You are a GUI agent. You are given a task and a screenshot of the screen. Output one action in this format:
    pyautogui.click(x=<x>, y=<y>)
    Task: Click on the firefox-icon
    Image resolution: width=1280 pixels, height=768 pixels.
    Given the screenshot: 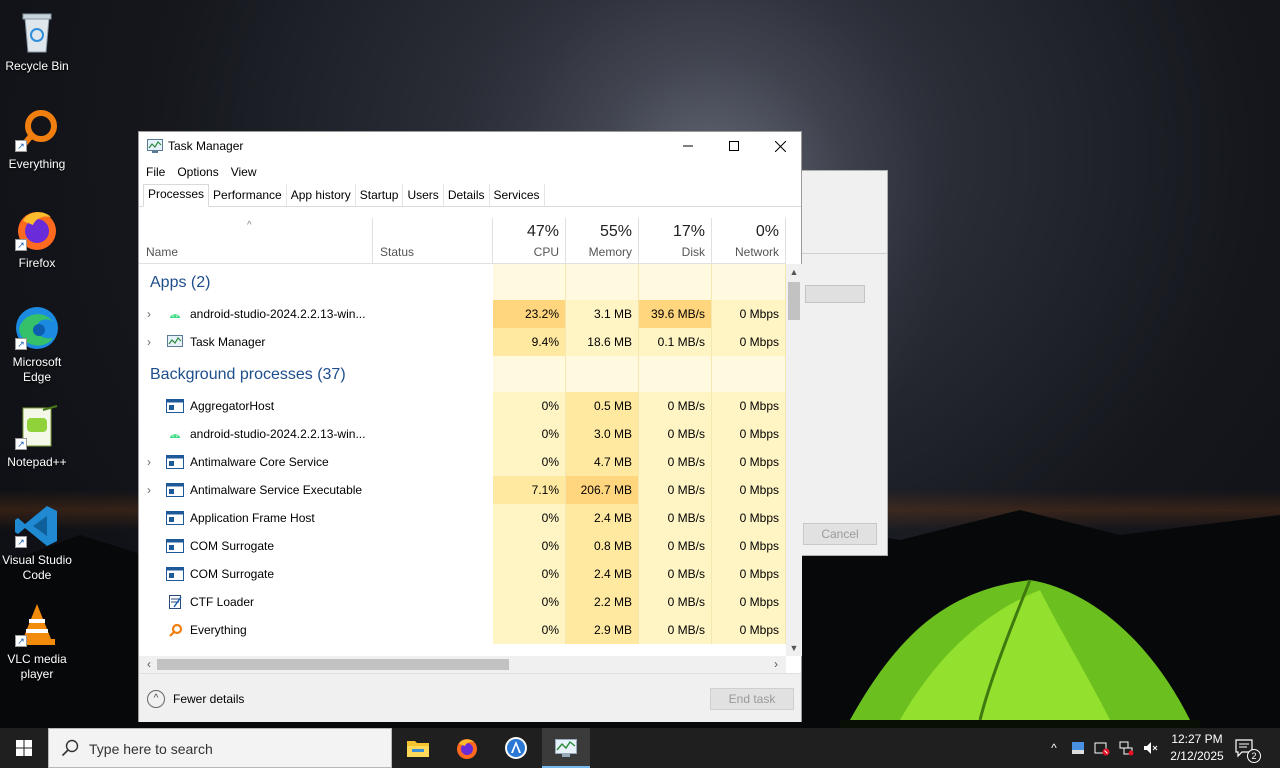 What is the action you would take?
    pyautogui.click(x=467, y=749)
    